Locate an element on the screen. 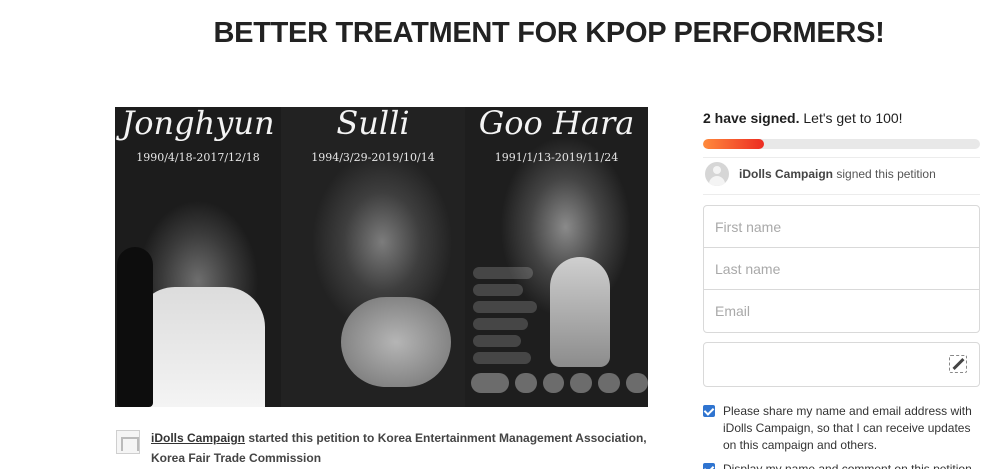 Image resolution: width=1000 pixels, height=469 pixels. comment-box is located at coordinates (841, 364).